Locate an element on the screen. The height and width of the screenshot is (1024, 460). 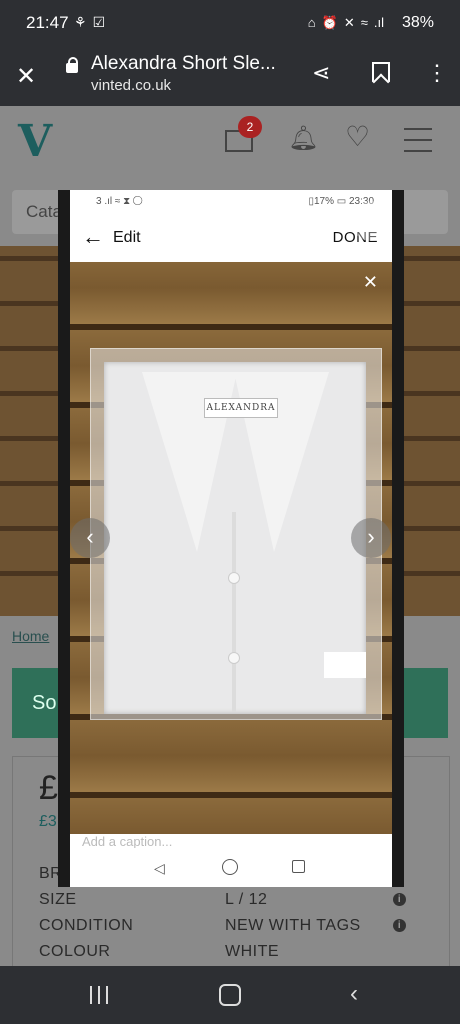
price: £ is located at coordinates (48, 788).